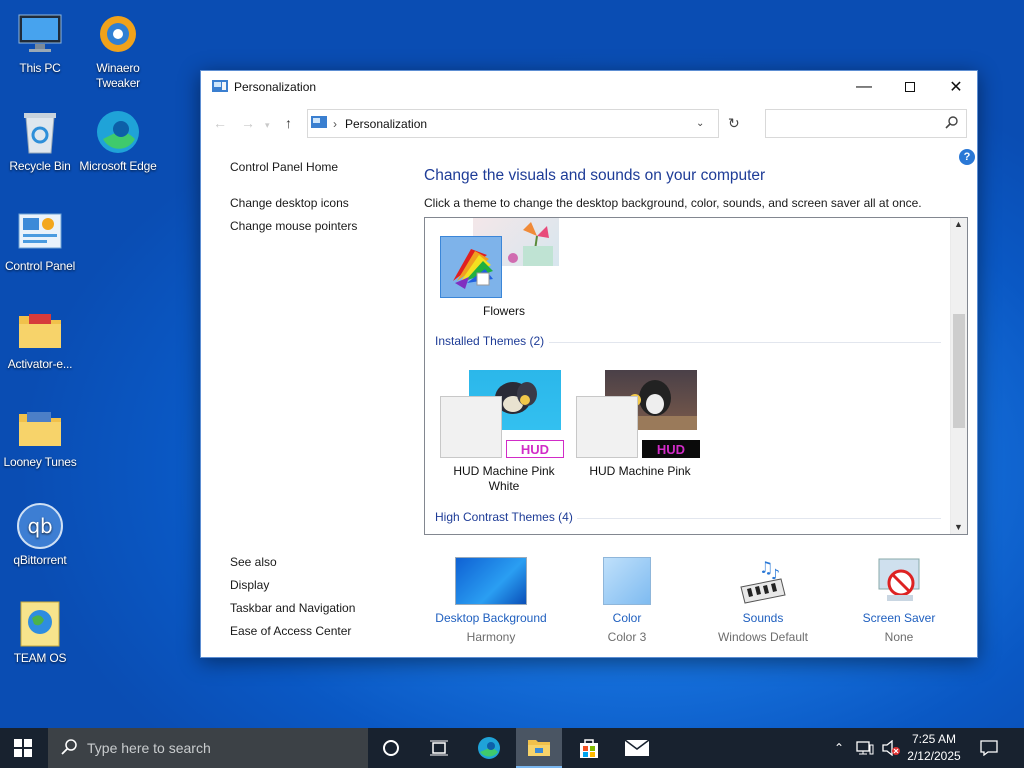  I want to click on task-view-icon, so click(439, 748).